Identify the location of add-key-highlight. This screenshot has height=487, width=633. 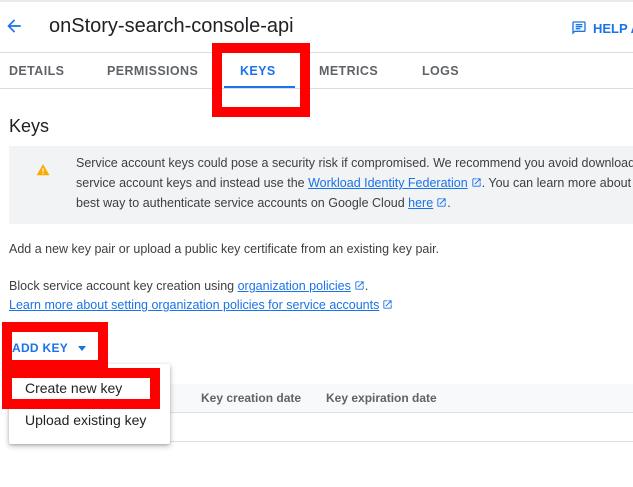
(55, 346).